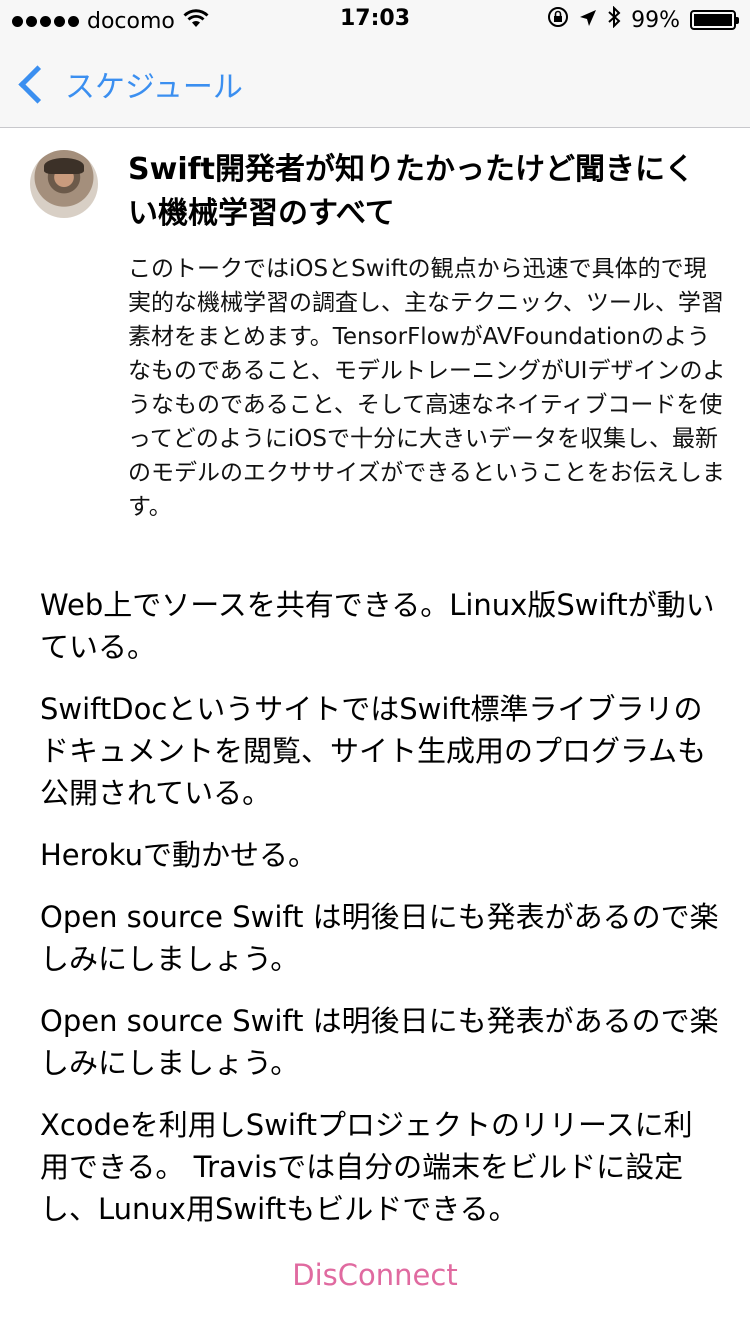 The height and width of the screenshot is (1334, 750). Describe the element at coordinates (178, 855) in the screenshot. I see `note-item: Herokuで動かせる。` at that location.